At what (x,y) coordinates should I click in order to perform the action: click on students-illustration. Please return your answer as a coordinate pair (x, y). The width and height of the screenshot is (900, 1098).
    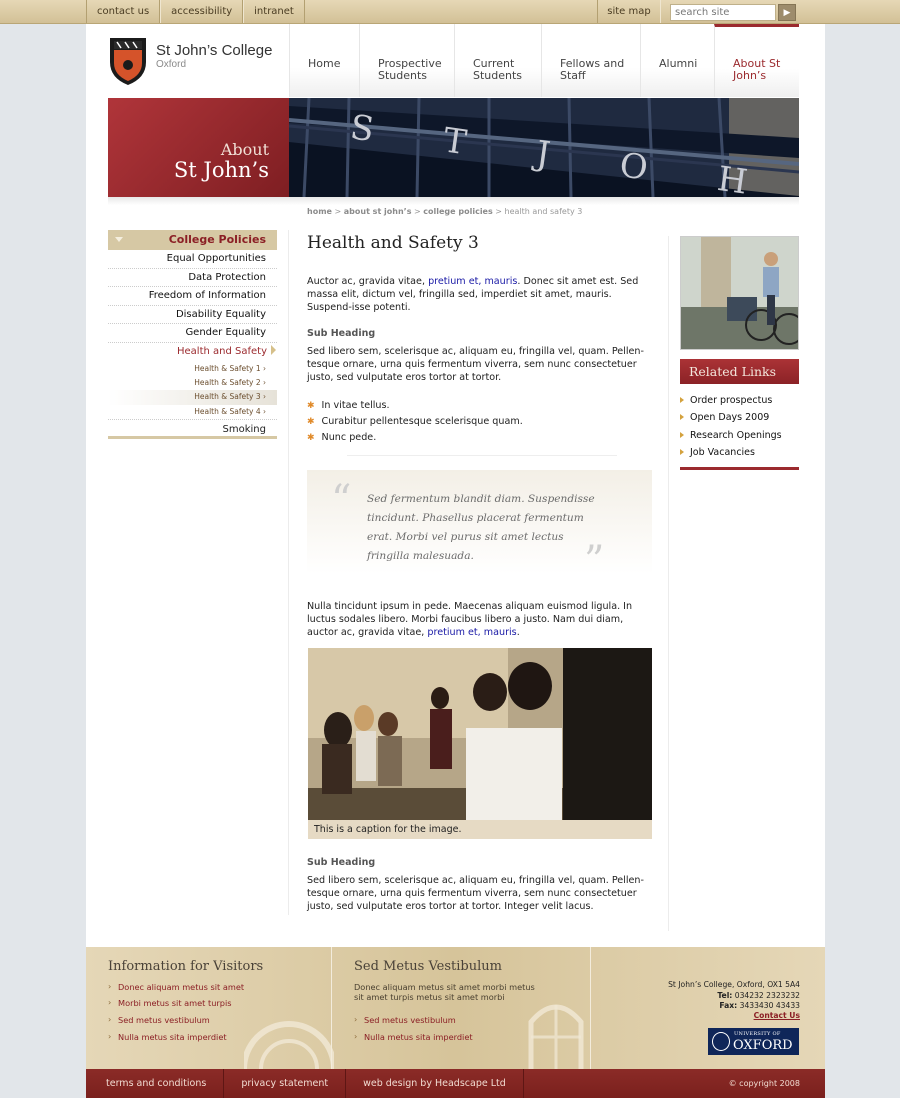
    Looking at the image, I should click on (480, 734).